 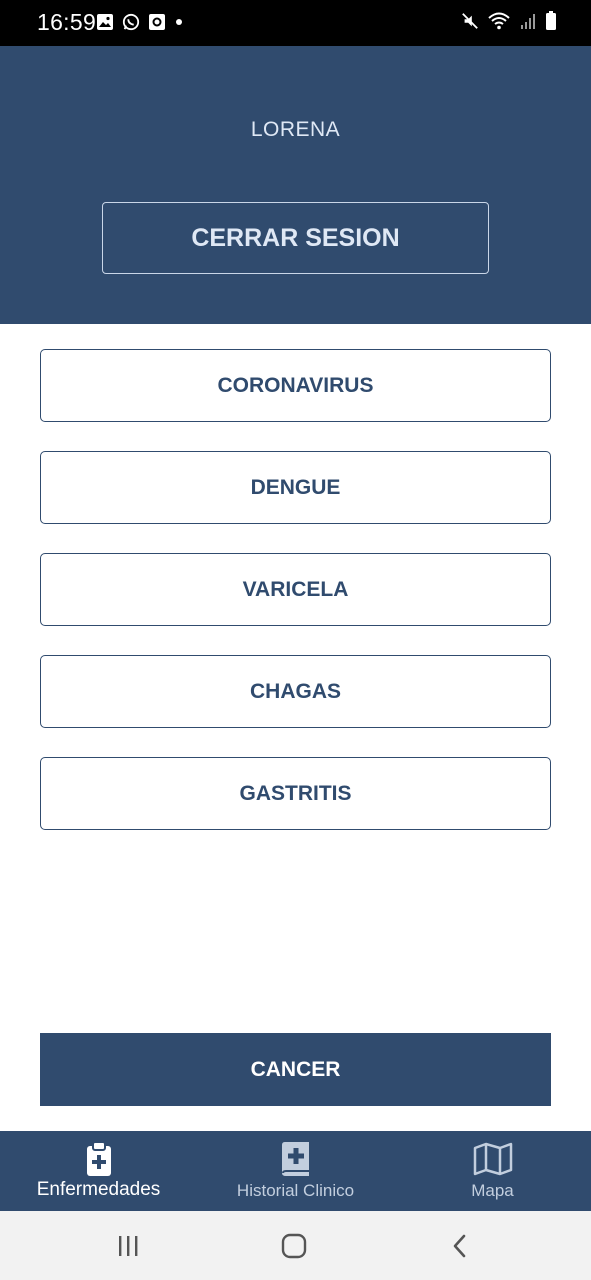 I want to click on user-name: LORENA, so click(x=295, y=129).